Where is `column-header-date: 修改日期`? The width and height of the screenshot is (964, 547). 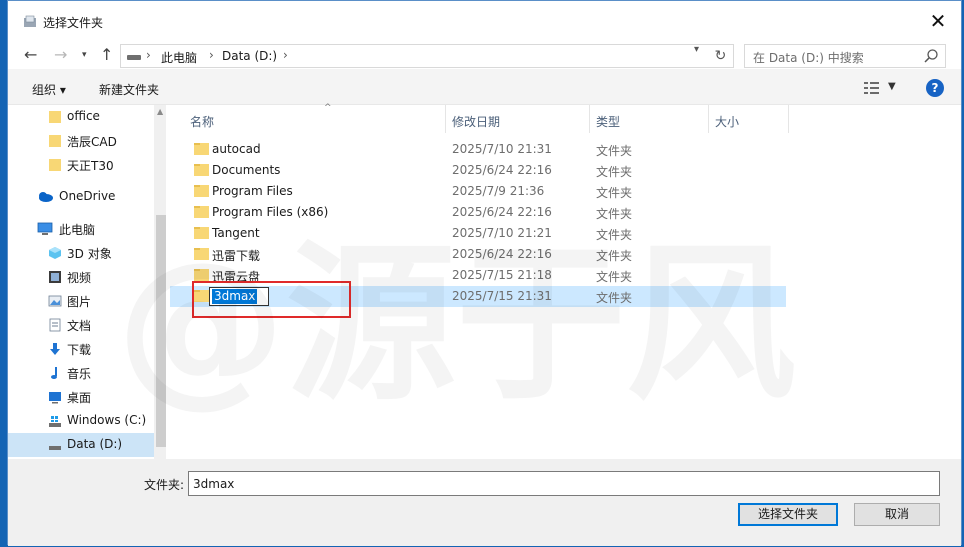 column-header-date: 修改日期 is located at coordinates (518, 119).